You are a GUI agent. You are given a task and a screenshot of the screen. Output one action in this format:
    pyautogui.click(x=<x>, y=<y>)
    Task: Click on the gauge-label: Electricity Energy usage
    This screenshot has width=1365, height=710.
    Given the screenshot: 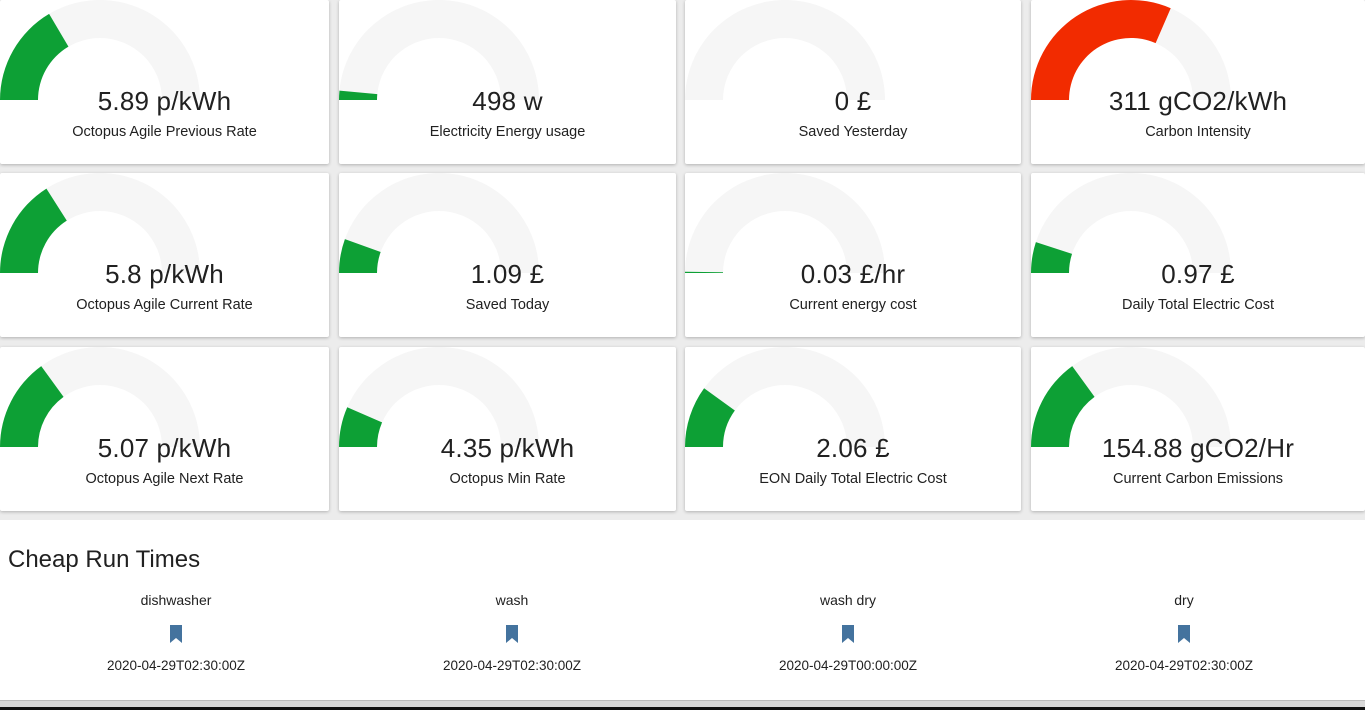 What is the action you would take?
    pyautogui.click(x=507, y=132)
    